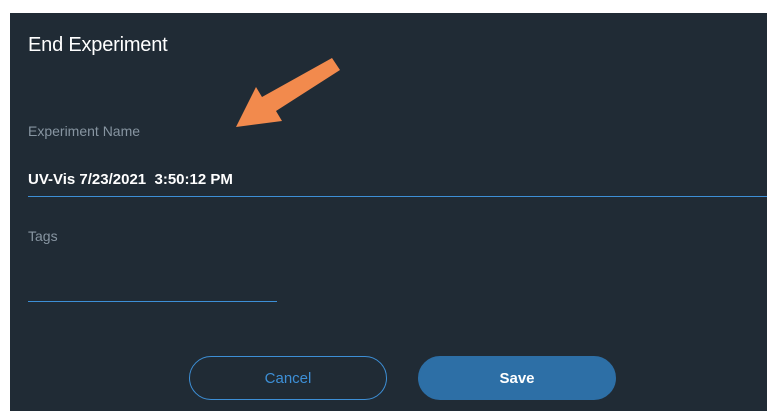  I want to click on tags-input, so click(152, 285).